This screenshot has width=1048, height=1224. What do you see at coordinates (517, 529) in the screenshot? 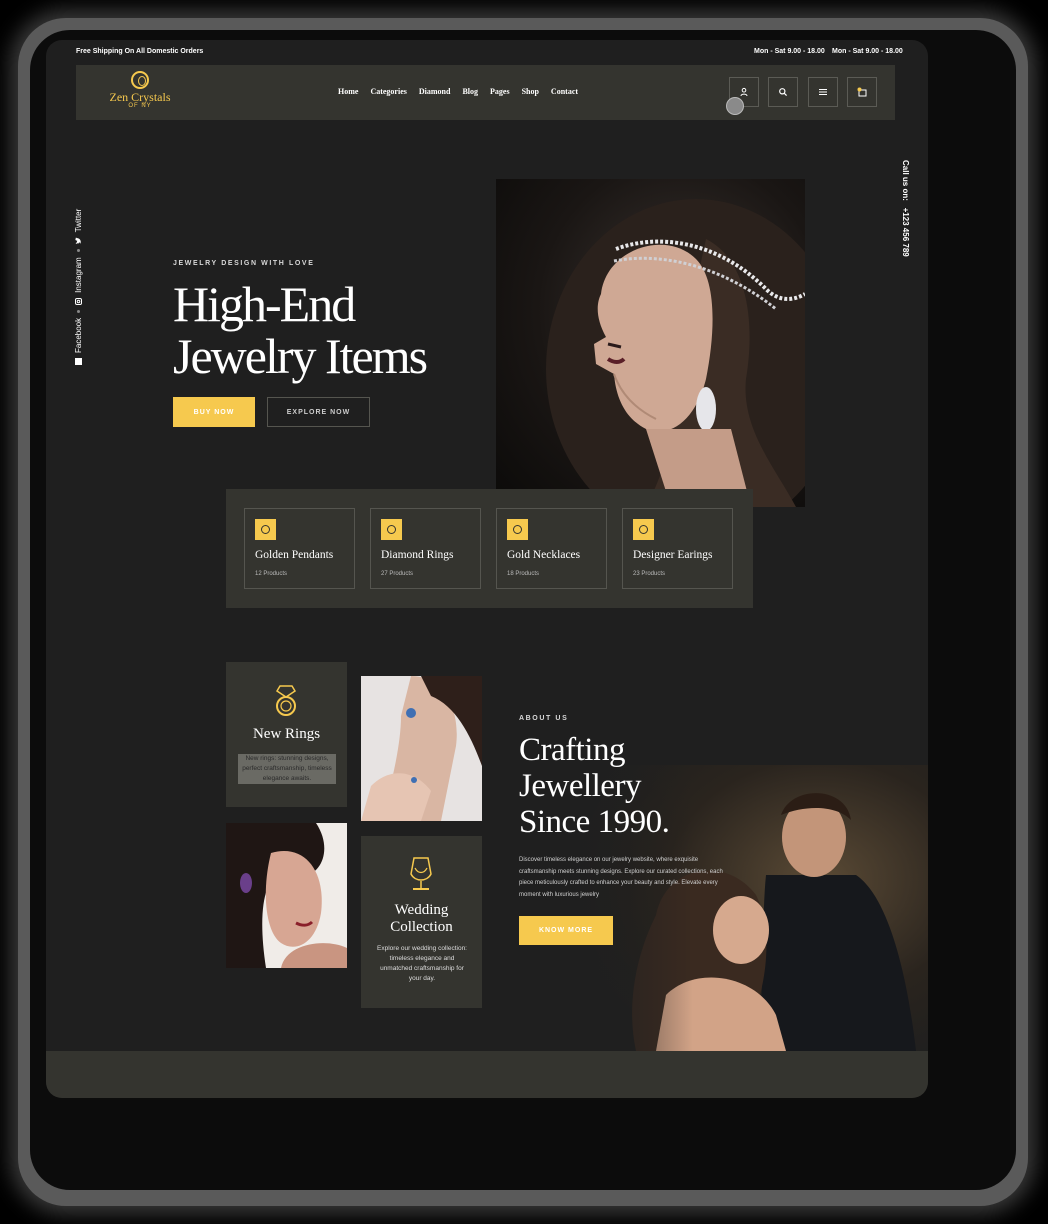
I see `necklace-icon` at bounding box center [517, 529].